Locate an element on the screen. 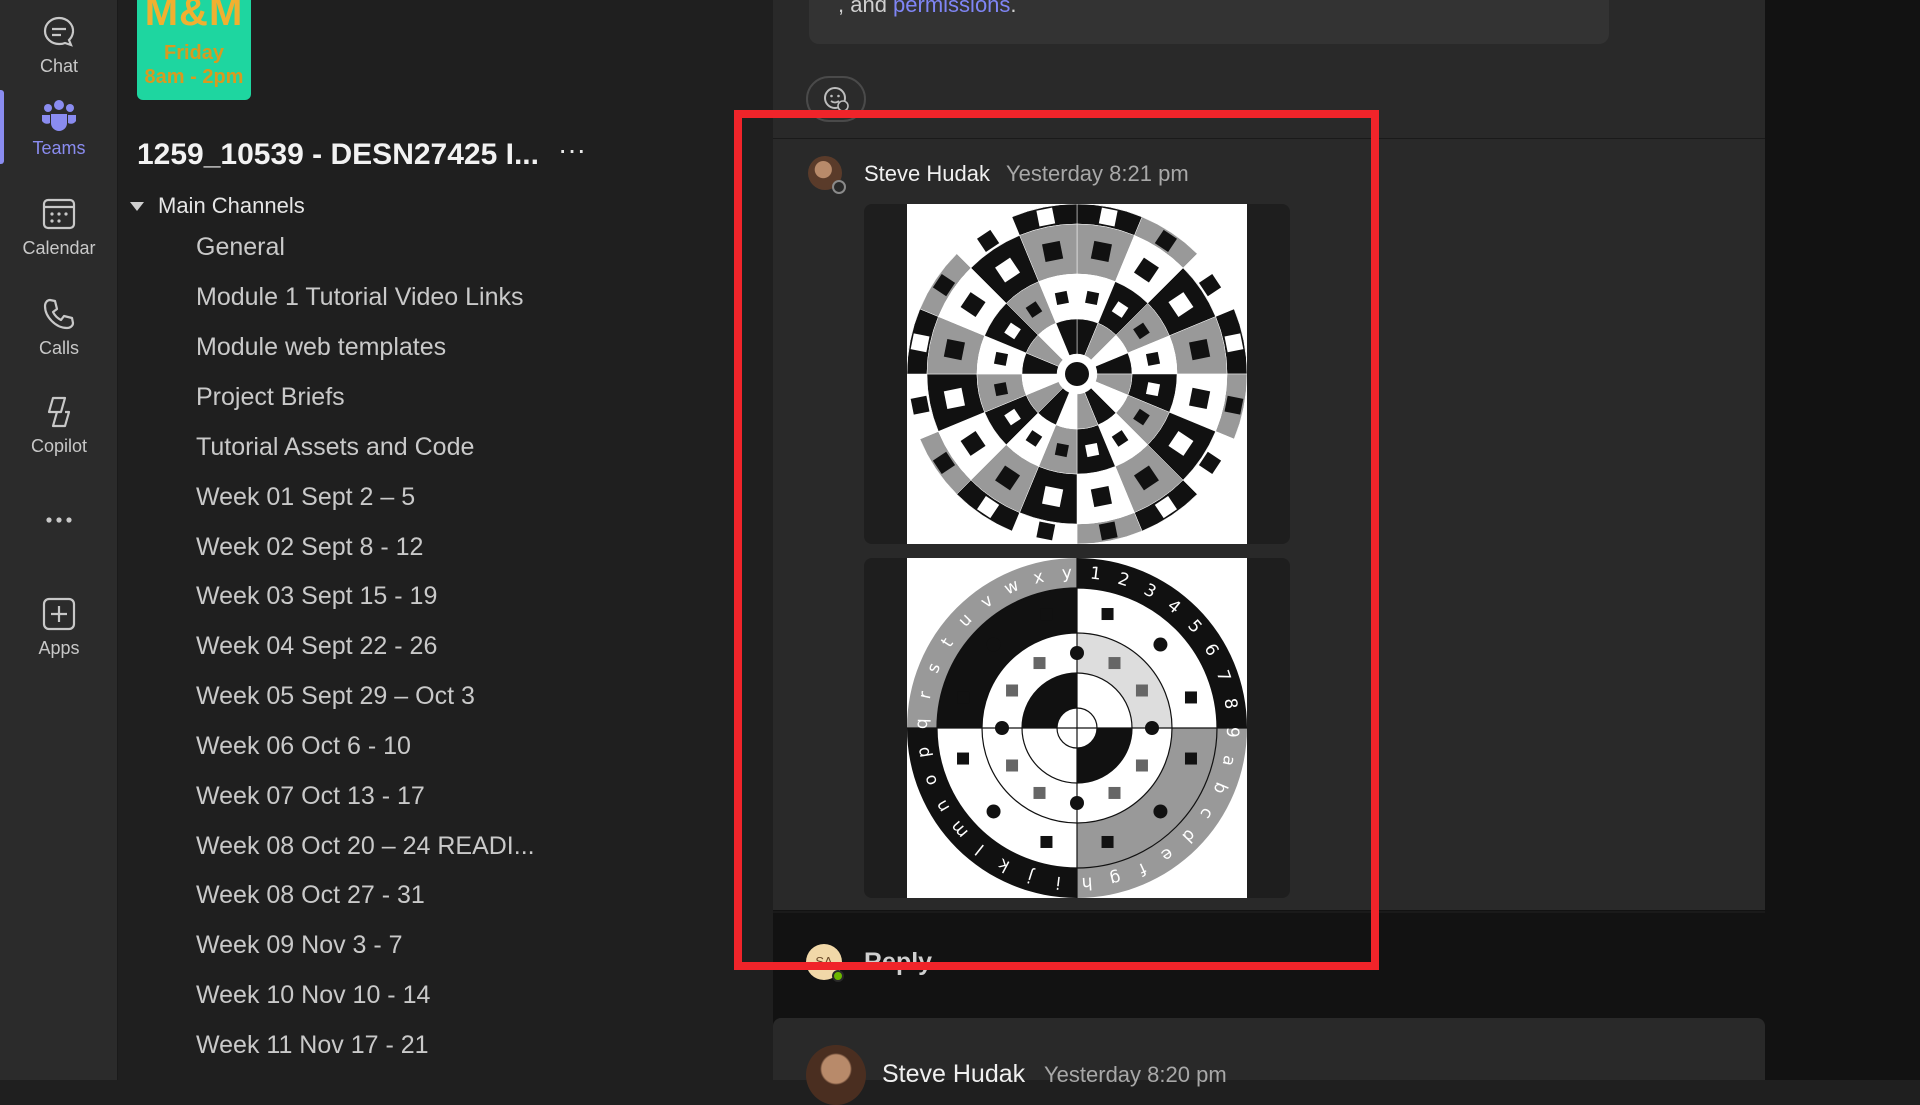  main-channels-group: Main Channels is located at coordinates (217, 206).